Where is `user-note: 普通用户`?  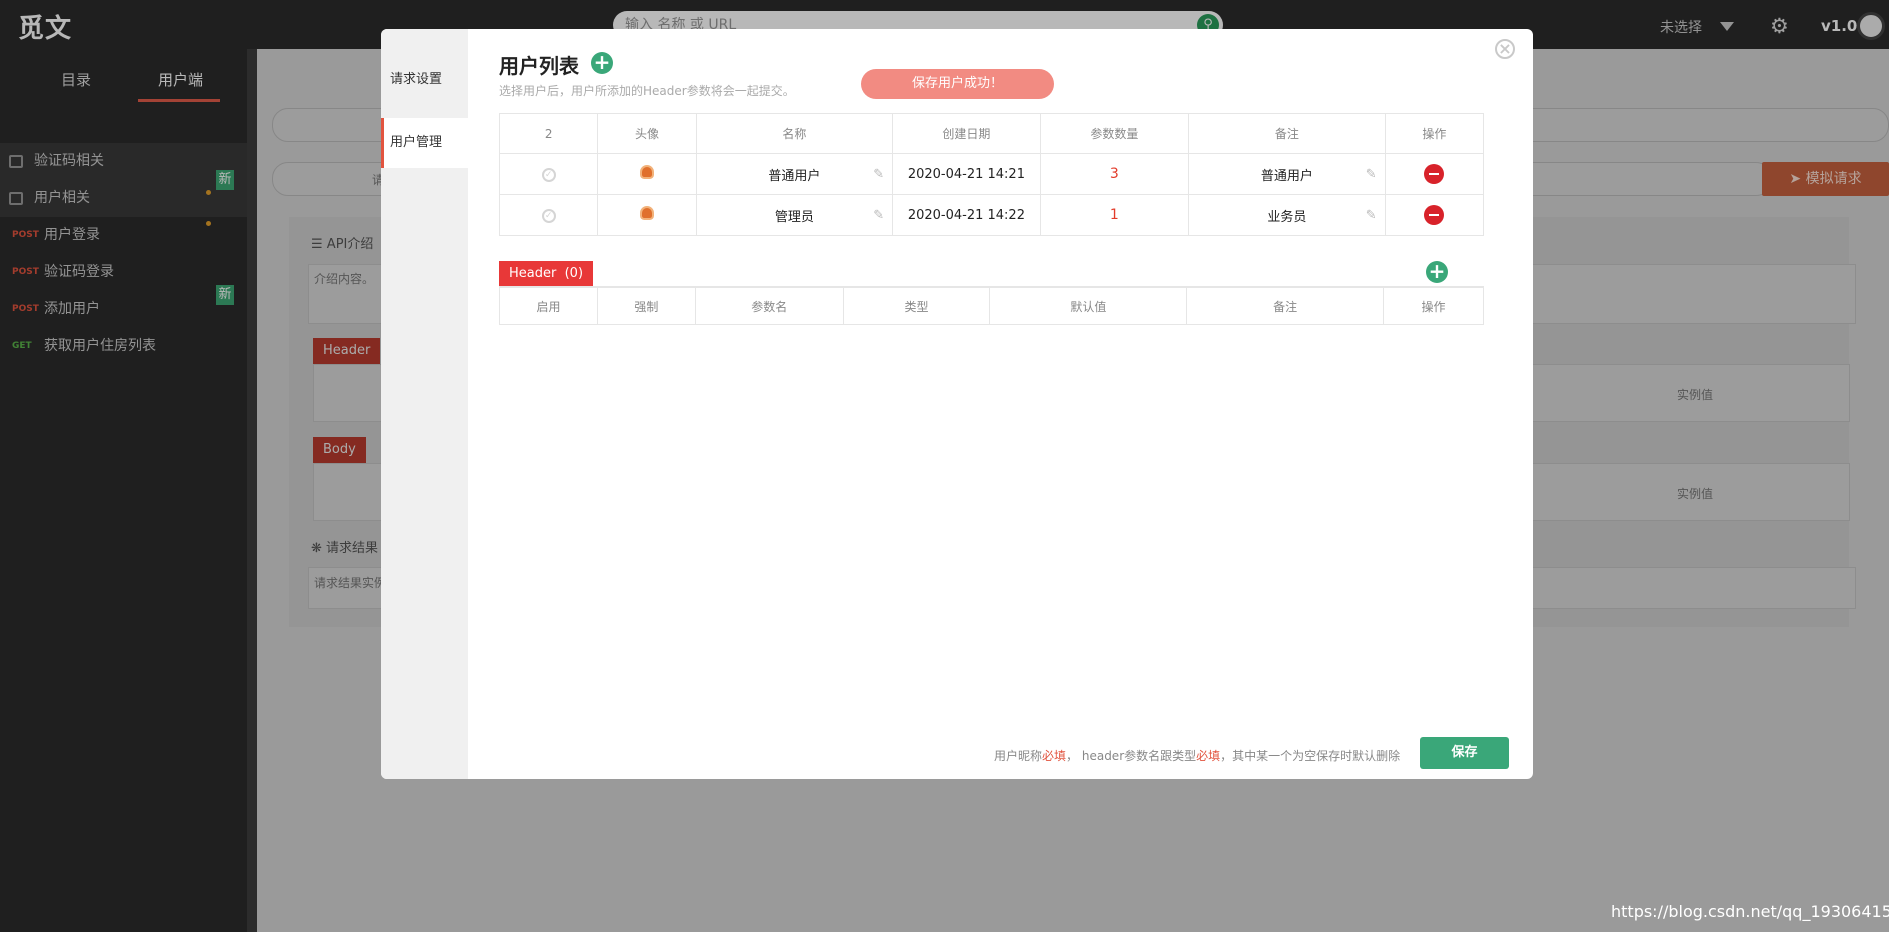
user-note: 普通用户 is located at coordinates (1286, 176).